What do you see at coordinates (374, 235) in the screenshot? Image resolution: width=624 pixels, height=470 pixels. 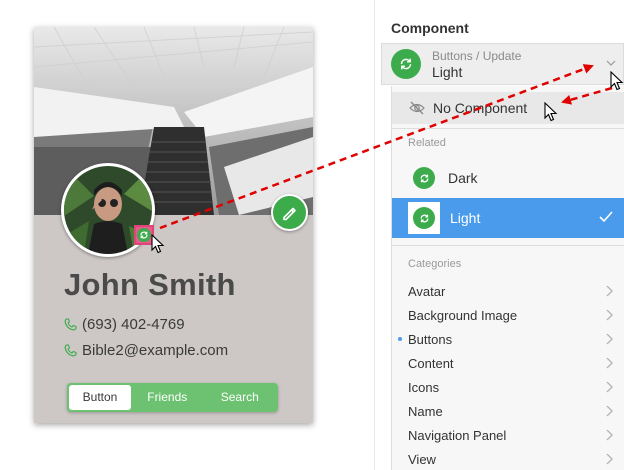 I see `panel-divider` at bounding box center [374, 235].